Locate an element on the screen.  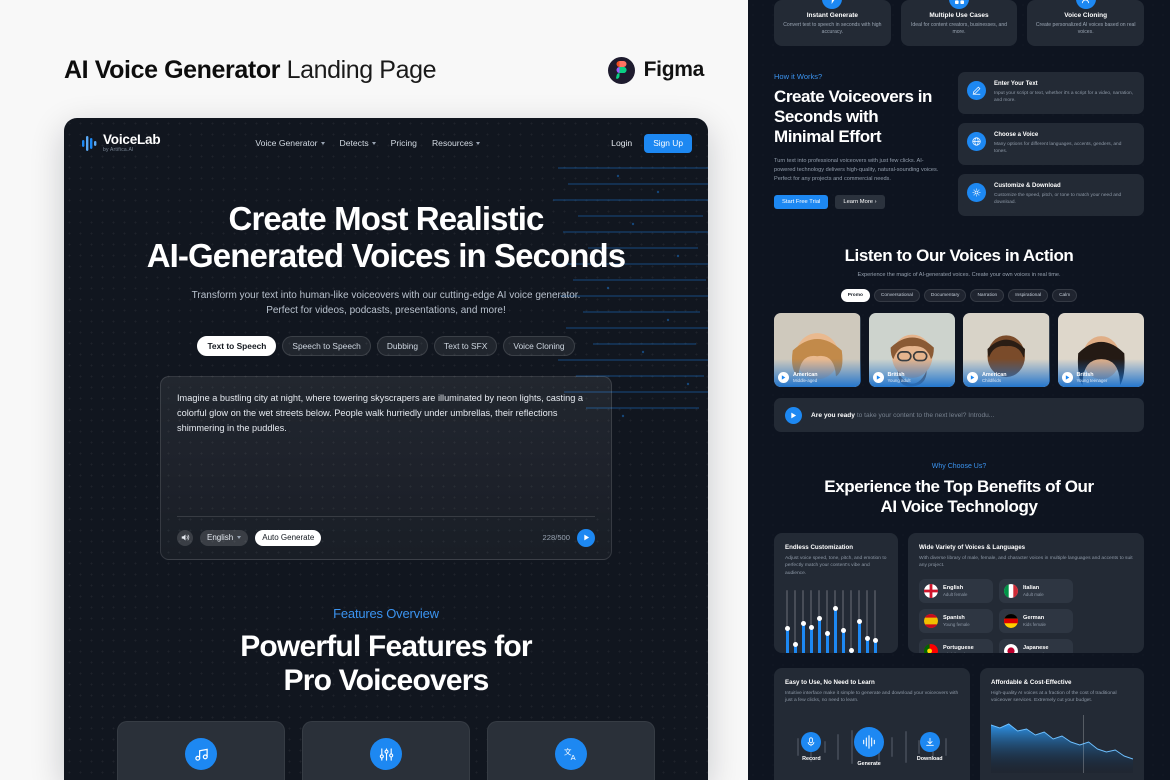
equalizer-graphic is located at coordinates (835, 621).